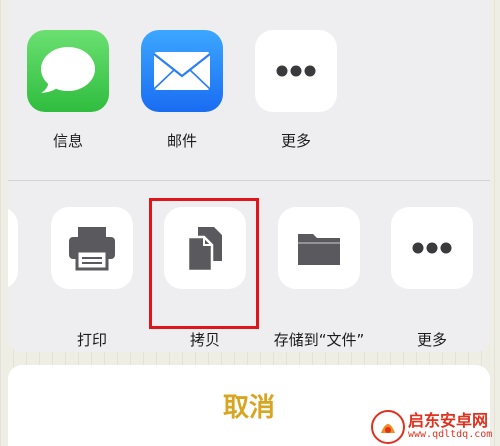 The width and height of the screenshot is (500, 446). Describe the element at coordinates (68, 71) in the screenshot. I see `messages-icon` at that location.